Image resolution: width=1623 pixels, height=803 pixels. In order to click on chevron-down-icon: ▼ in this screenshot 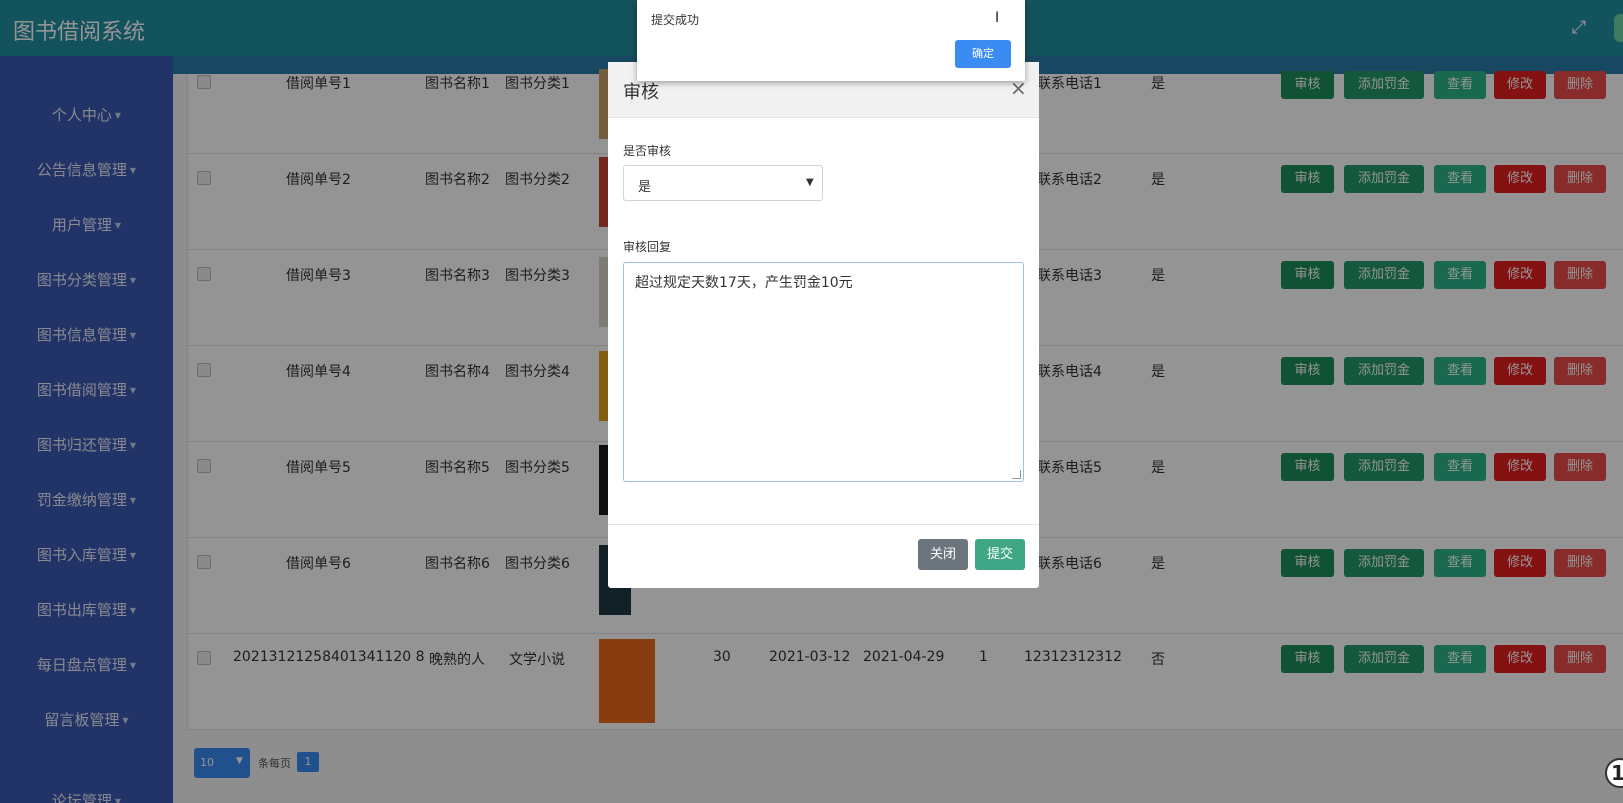, I will do `click(810, 182)`.